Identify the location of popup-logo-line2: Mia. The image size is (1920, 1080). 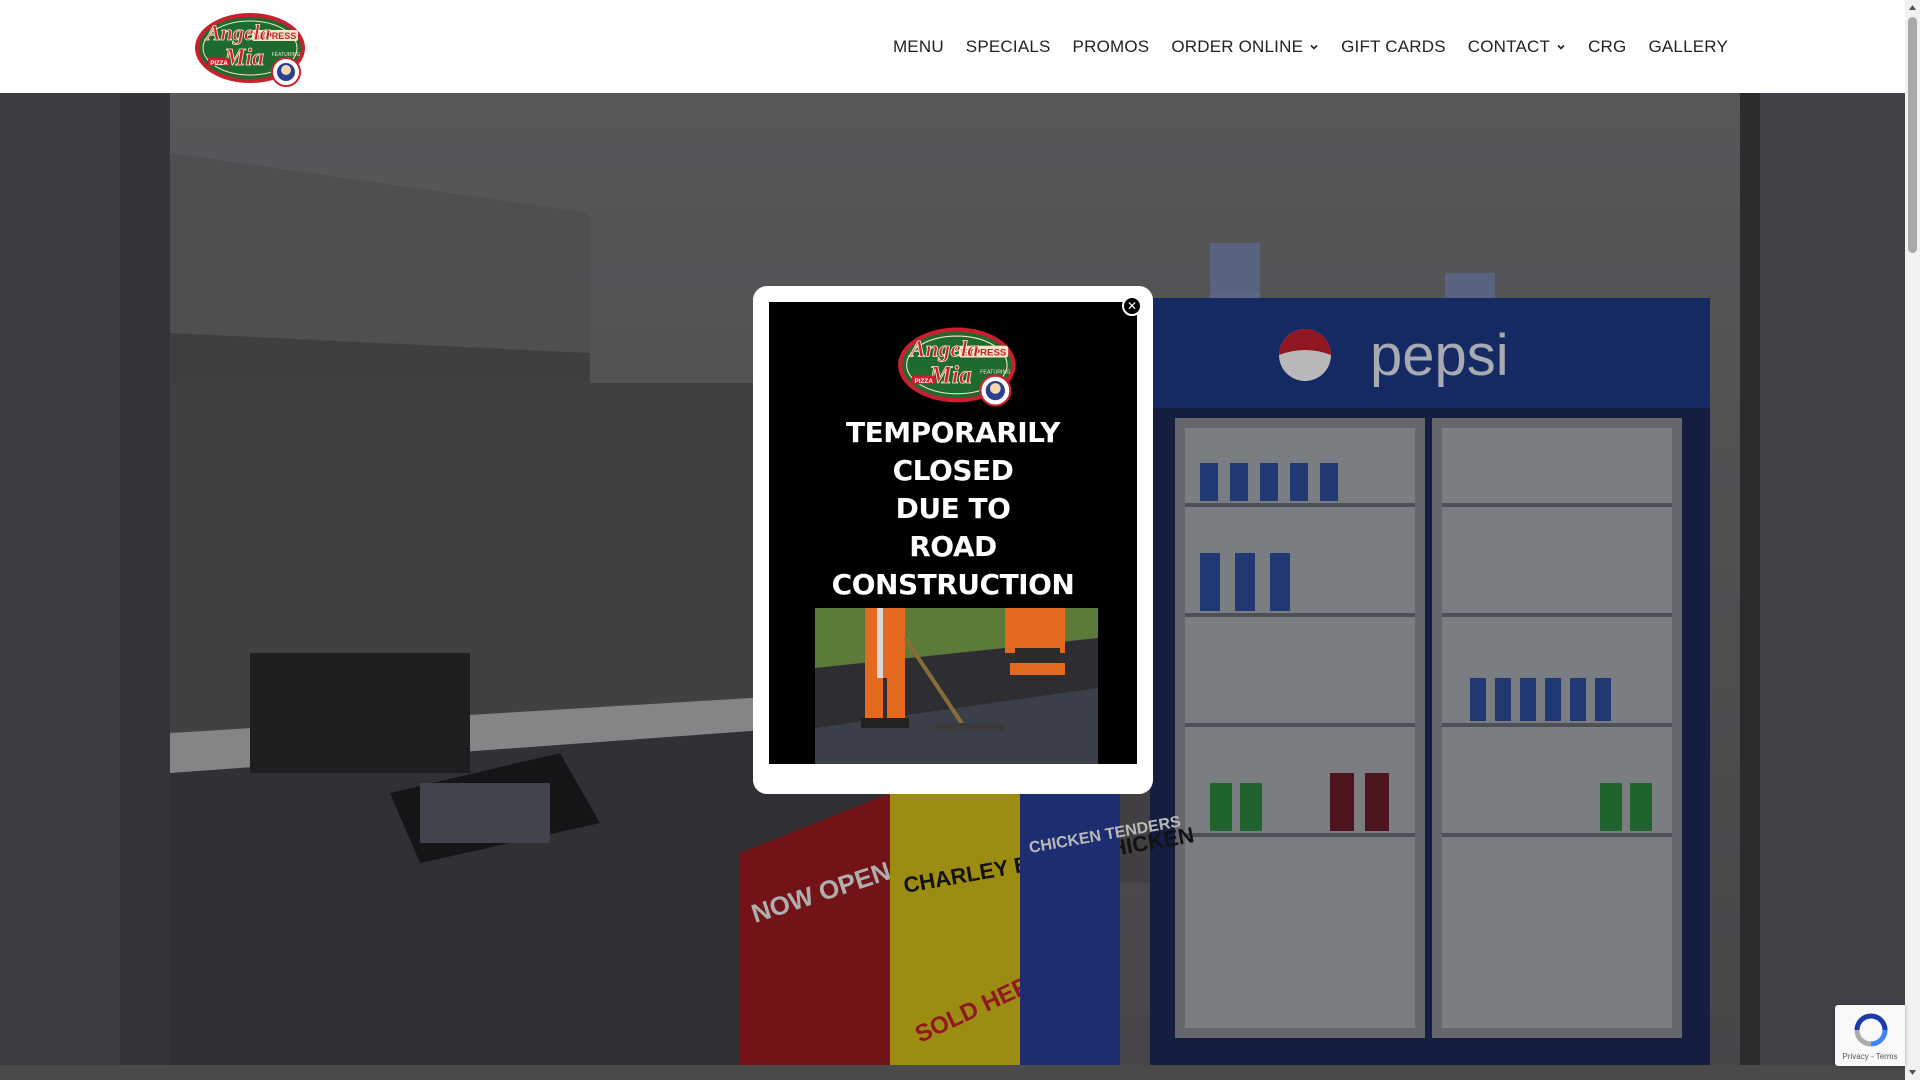
(950, 374).